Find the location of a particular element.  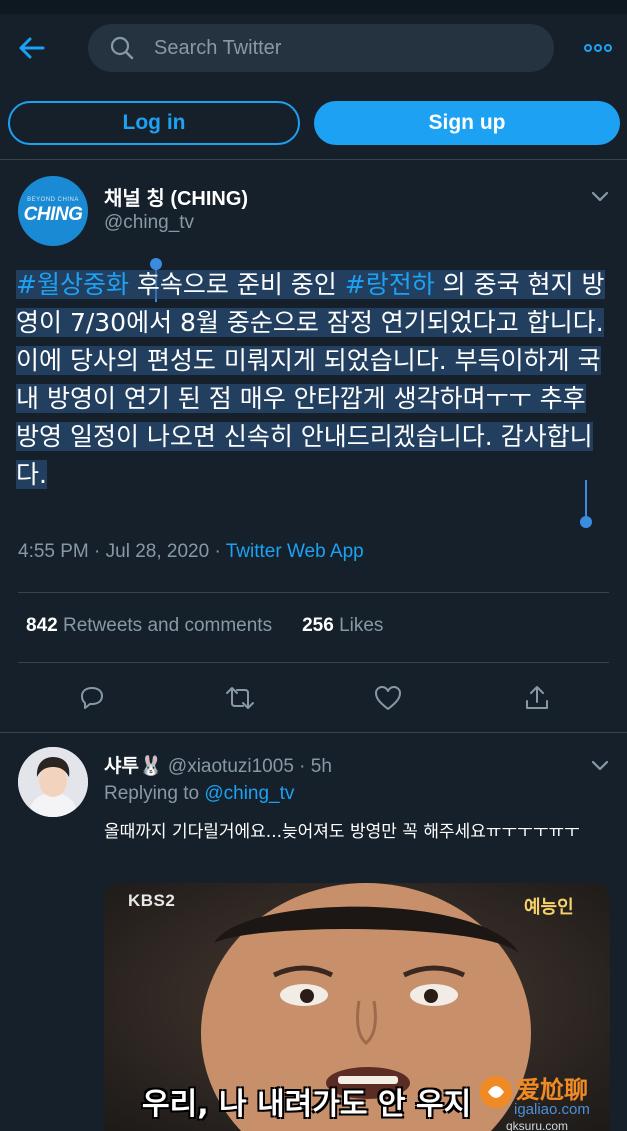

reply-text: 올때까지 기다릴거에요...늦어져도 방영만 꼭 해주세요ㅠㅜㅜㅜㅠㅜ is located at coordinates (342, 832).